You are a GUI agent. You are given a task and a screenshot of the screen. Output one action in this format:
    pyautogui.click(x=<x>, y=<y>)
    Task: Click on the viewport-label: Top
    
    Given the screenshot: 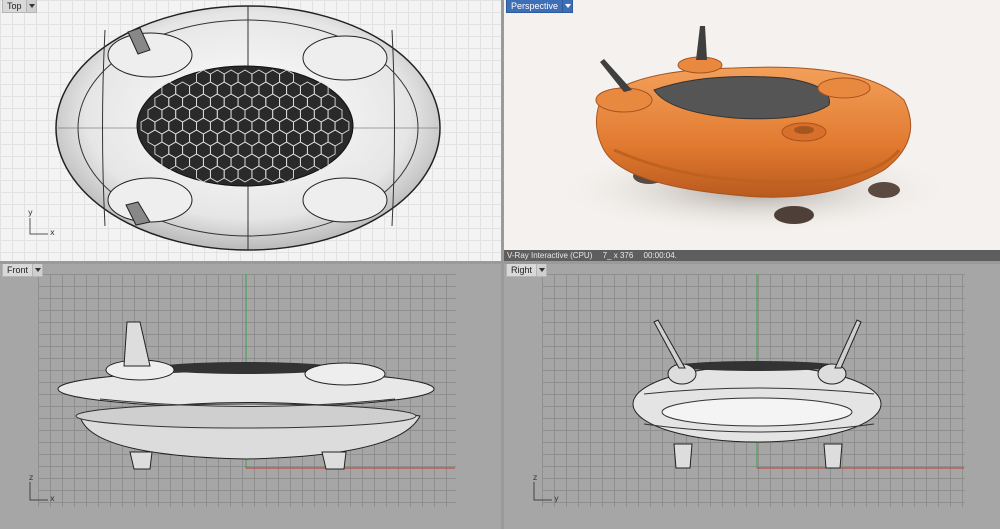 What is the action you would take?
    pyautogui.click(x=14, y=6)
    